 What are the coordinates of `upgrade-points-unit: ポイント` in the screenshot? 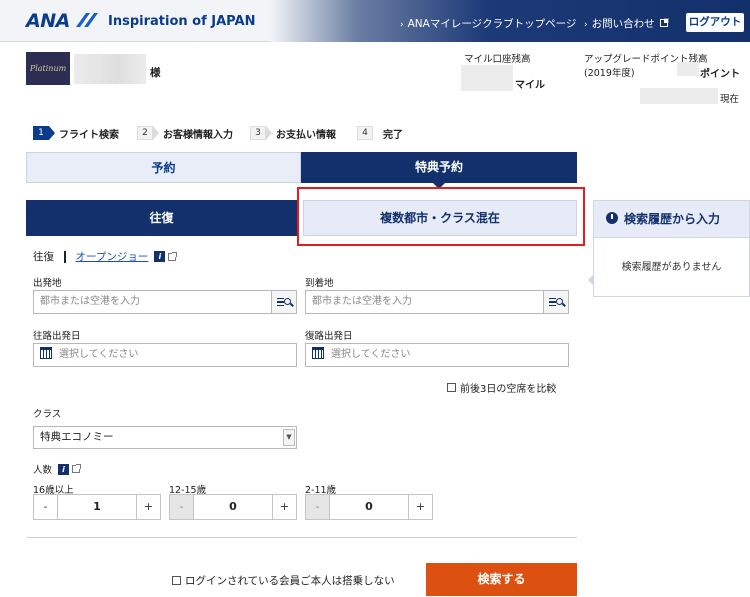 It's located at (720, 74).